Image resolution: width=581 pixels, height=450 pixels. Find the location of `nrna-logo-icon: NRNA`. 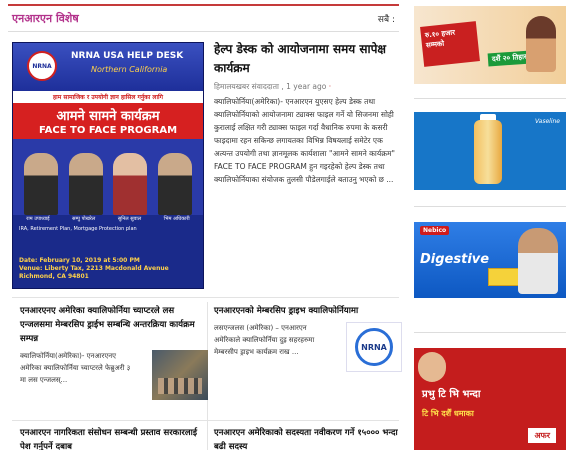

nrna-logo-icon: NRNA is located at coordinates (42, 66).